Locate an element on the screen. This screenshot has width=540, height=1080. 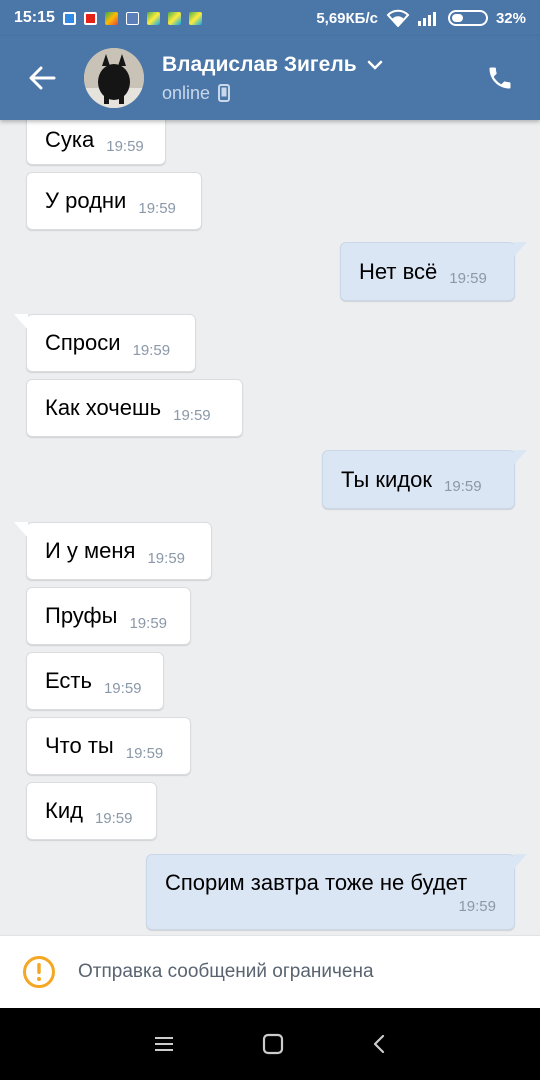
message-text: И у меня is located at coordinates (90, 550).